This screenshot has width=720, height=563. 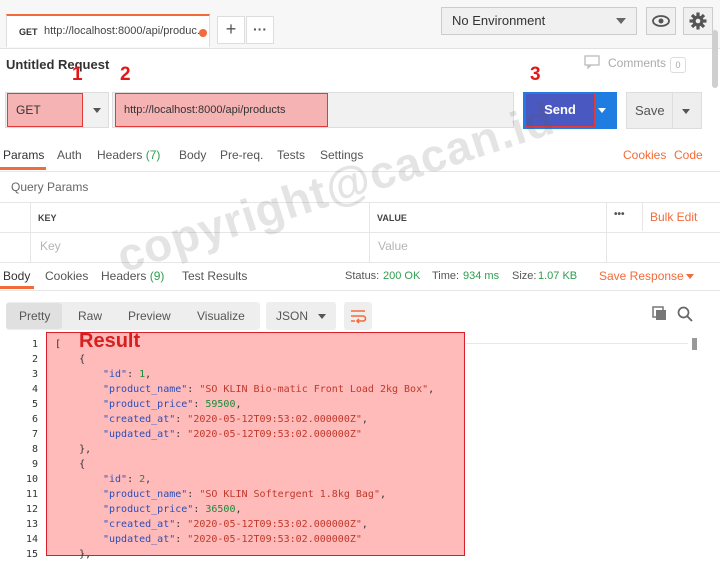 I want to click on line-number: 9, so click(x=34, y=464).